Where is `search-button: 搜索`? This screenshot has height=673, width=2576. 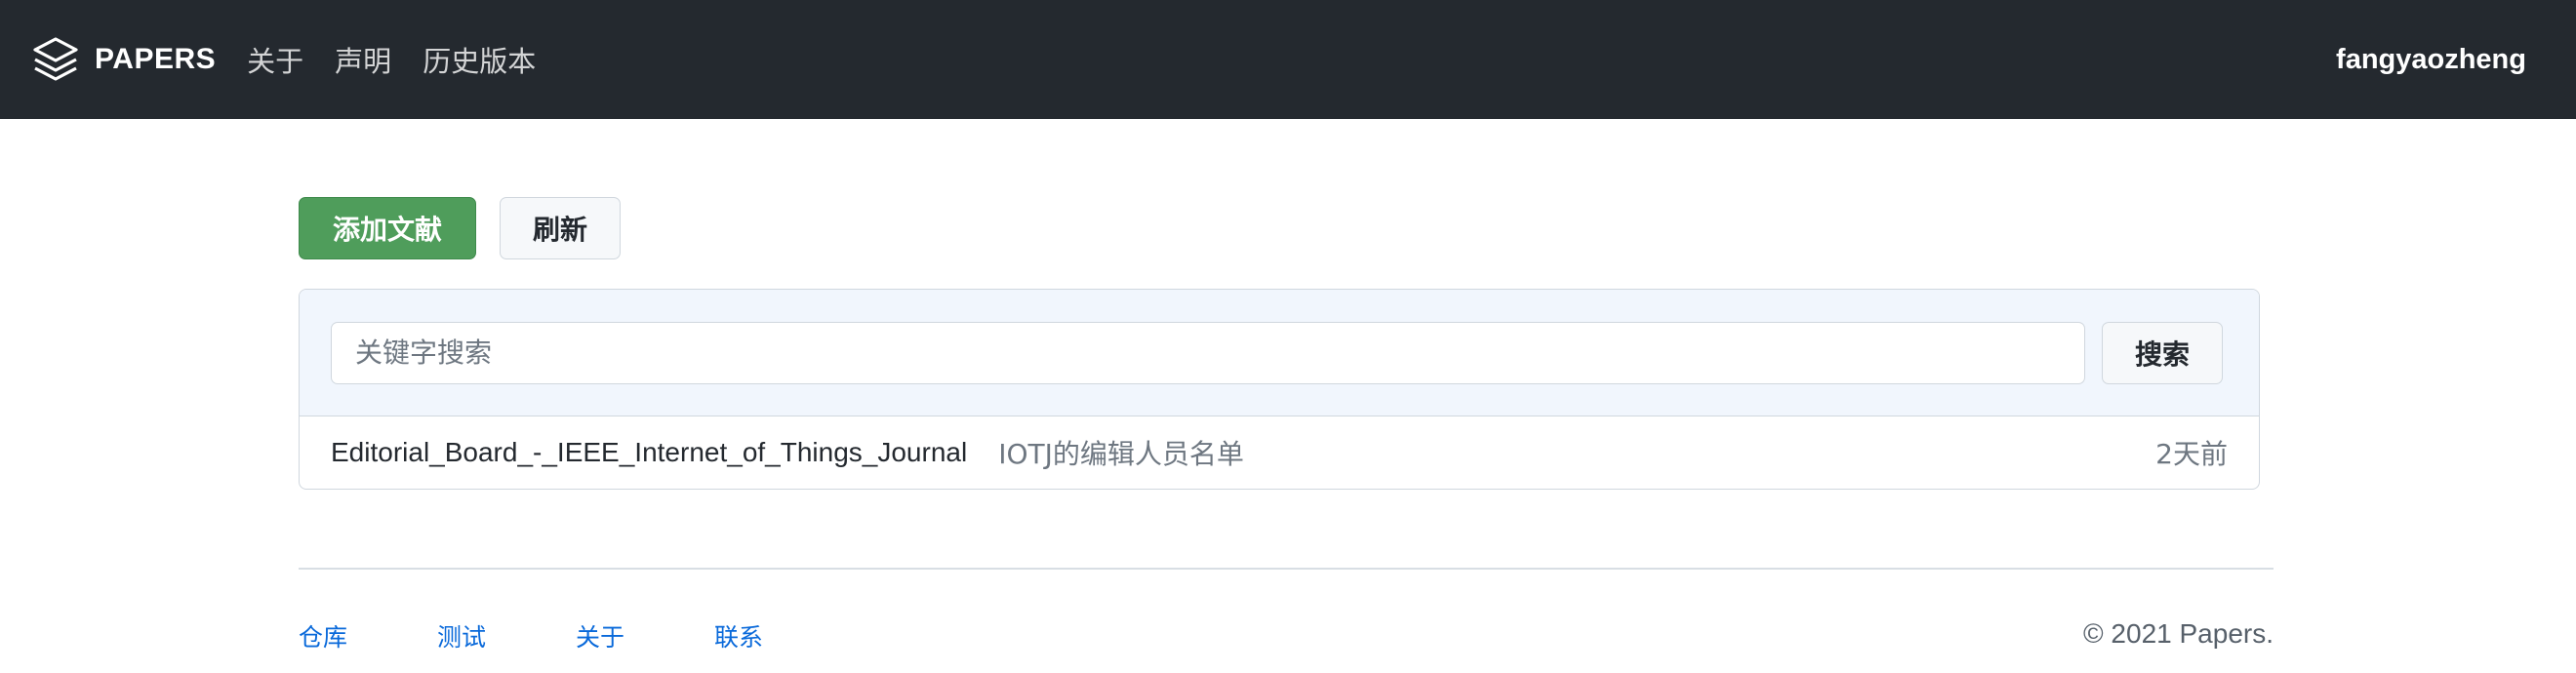 search-button: 搜索 is located at coordinates (2162, 352).